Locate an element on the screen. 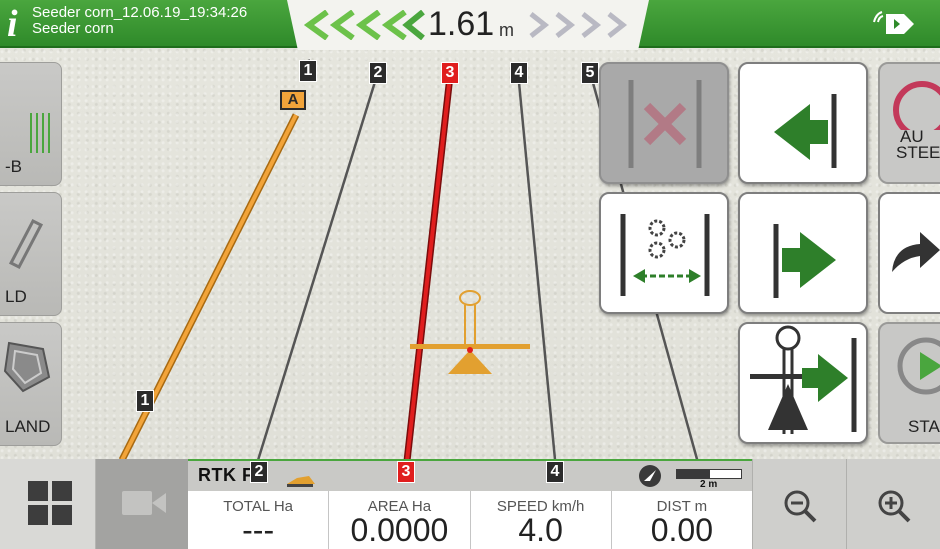 The height and width of the screenshot is (549, 940). status-strip: RTK FX 2 3 4 2 m is located at coordinates (470, 475).